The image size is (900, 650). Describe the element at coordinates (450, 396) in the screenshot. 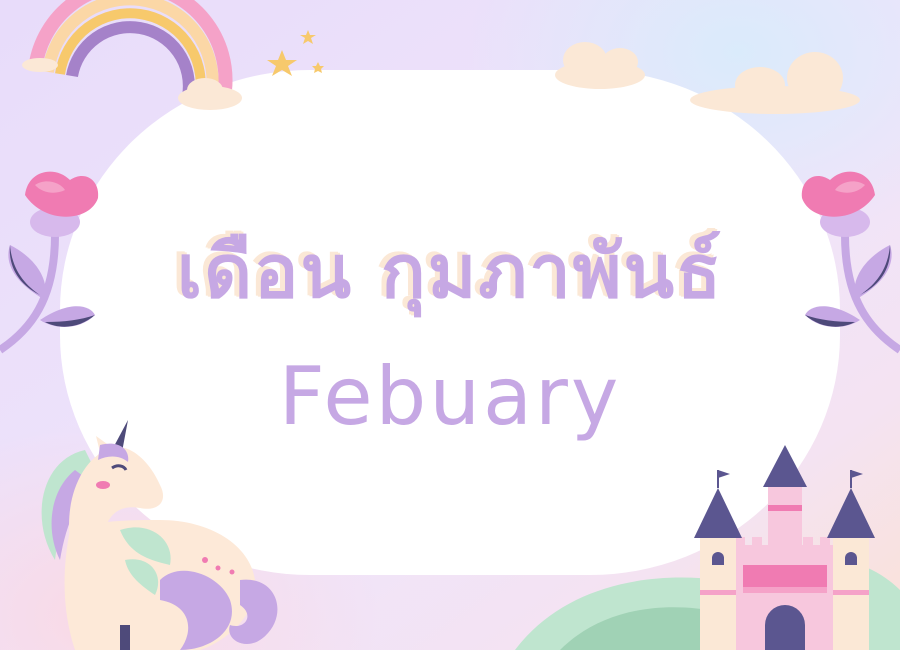

I see `title-english: Febuary` at that location.